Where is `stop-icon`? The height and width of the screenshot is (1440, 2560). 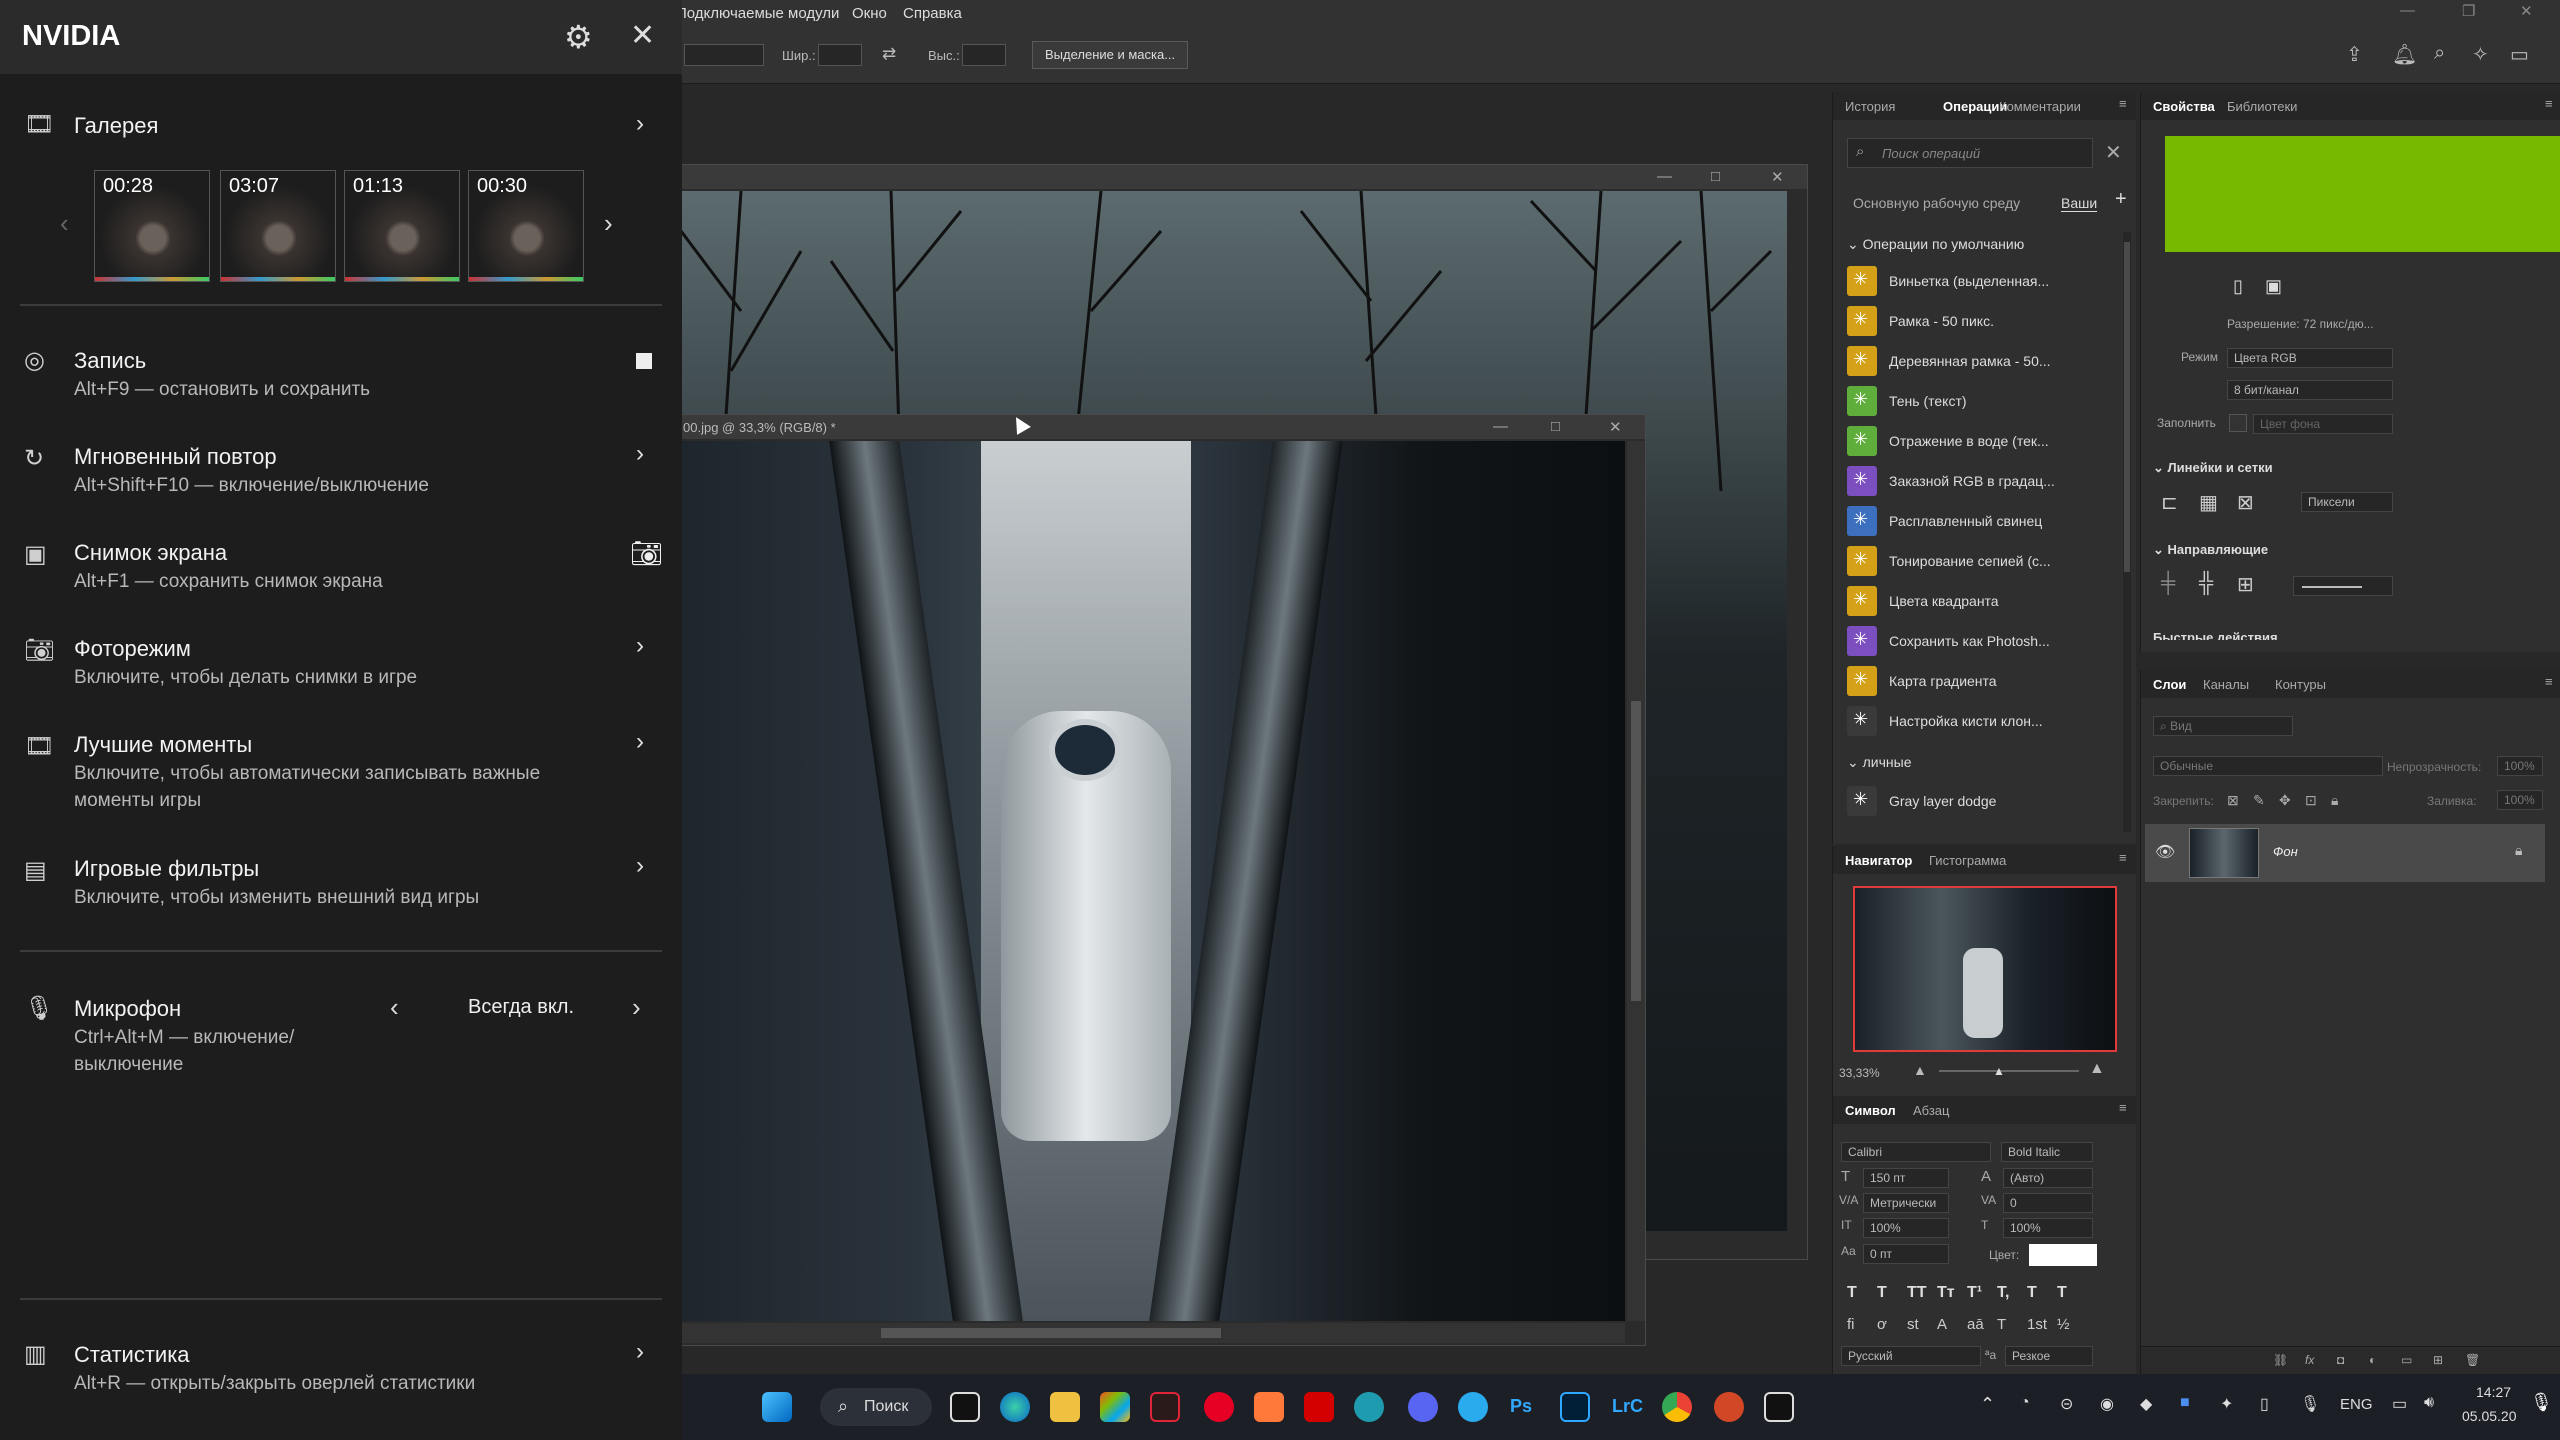
stop-icon is located at coordinates (644, 361).